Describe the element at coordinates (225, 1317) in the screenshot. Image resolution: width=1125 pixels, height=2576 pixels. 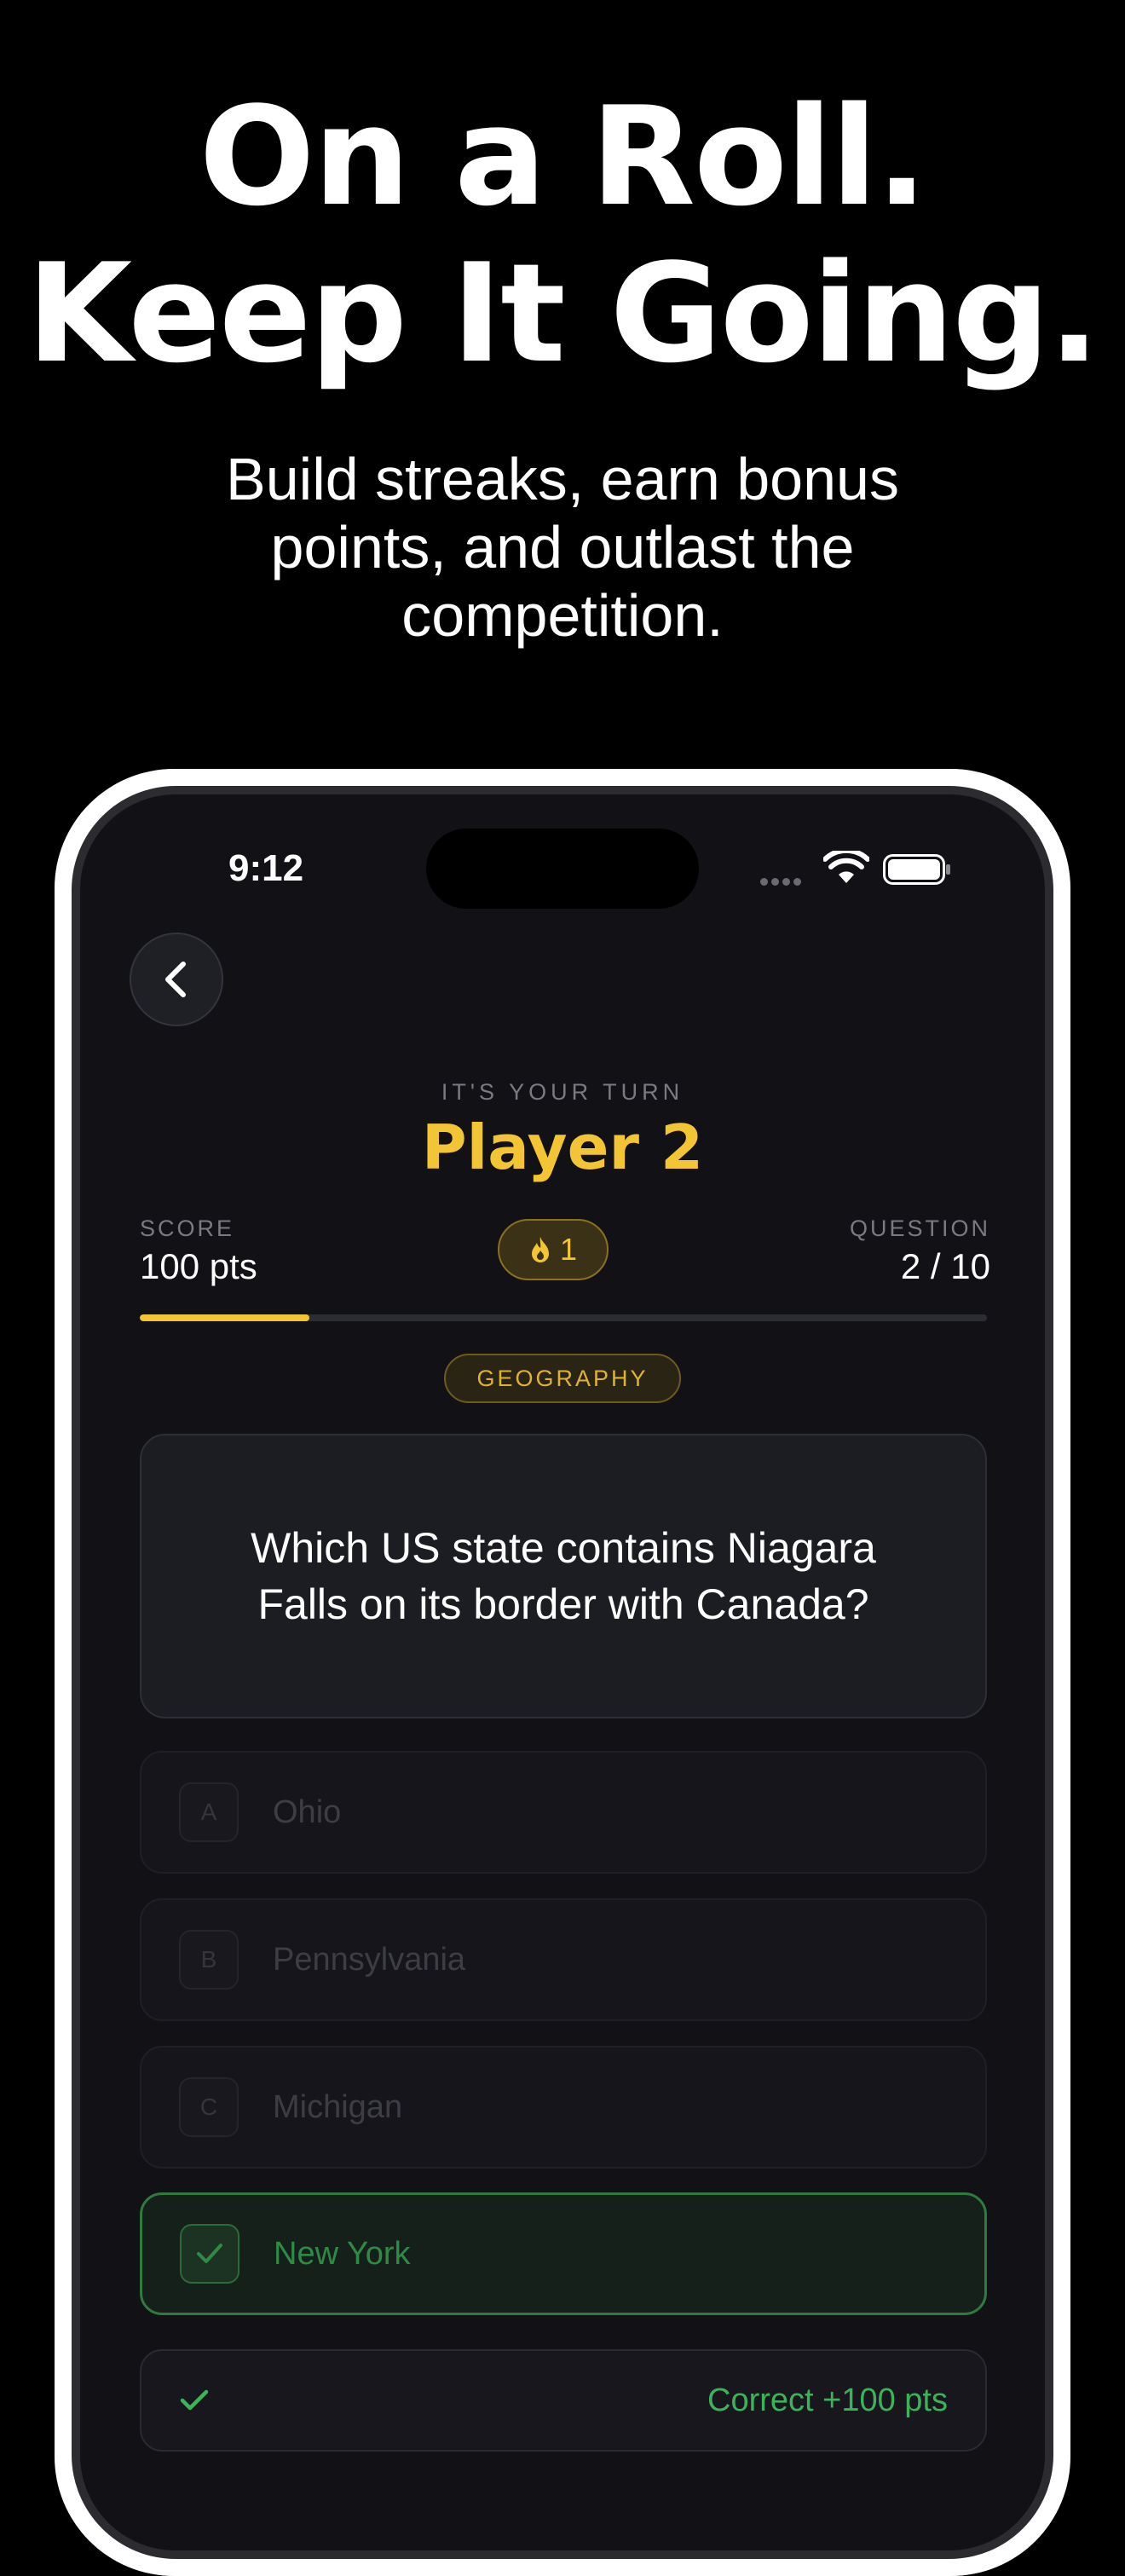
I see `progress-fill` at that location.